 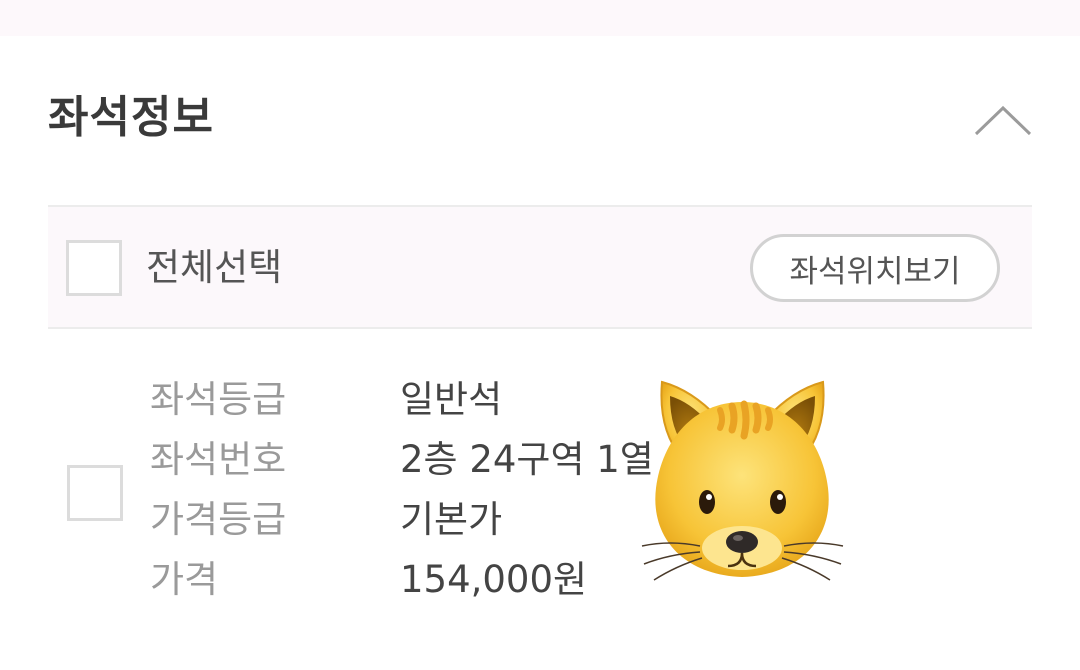 I want to click on seat-grade-value: 일반석, so click(x=451, y=399).